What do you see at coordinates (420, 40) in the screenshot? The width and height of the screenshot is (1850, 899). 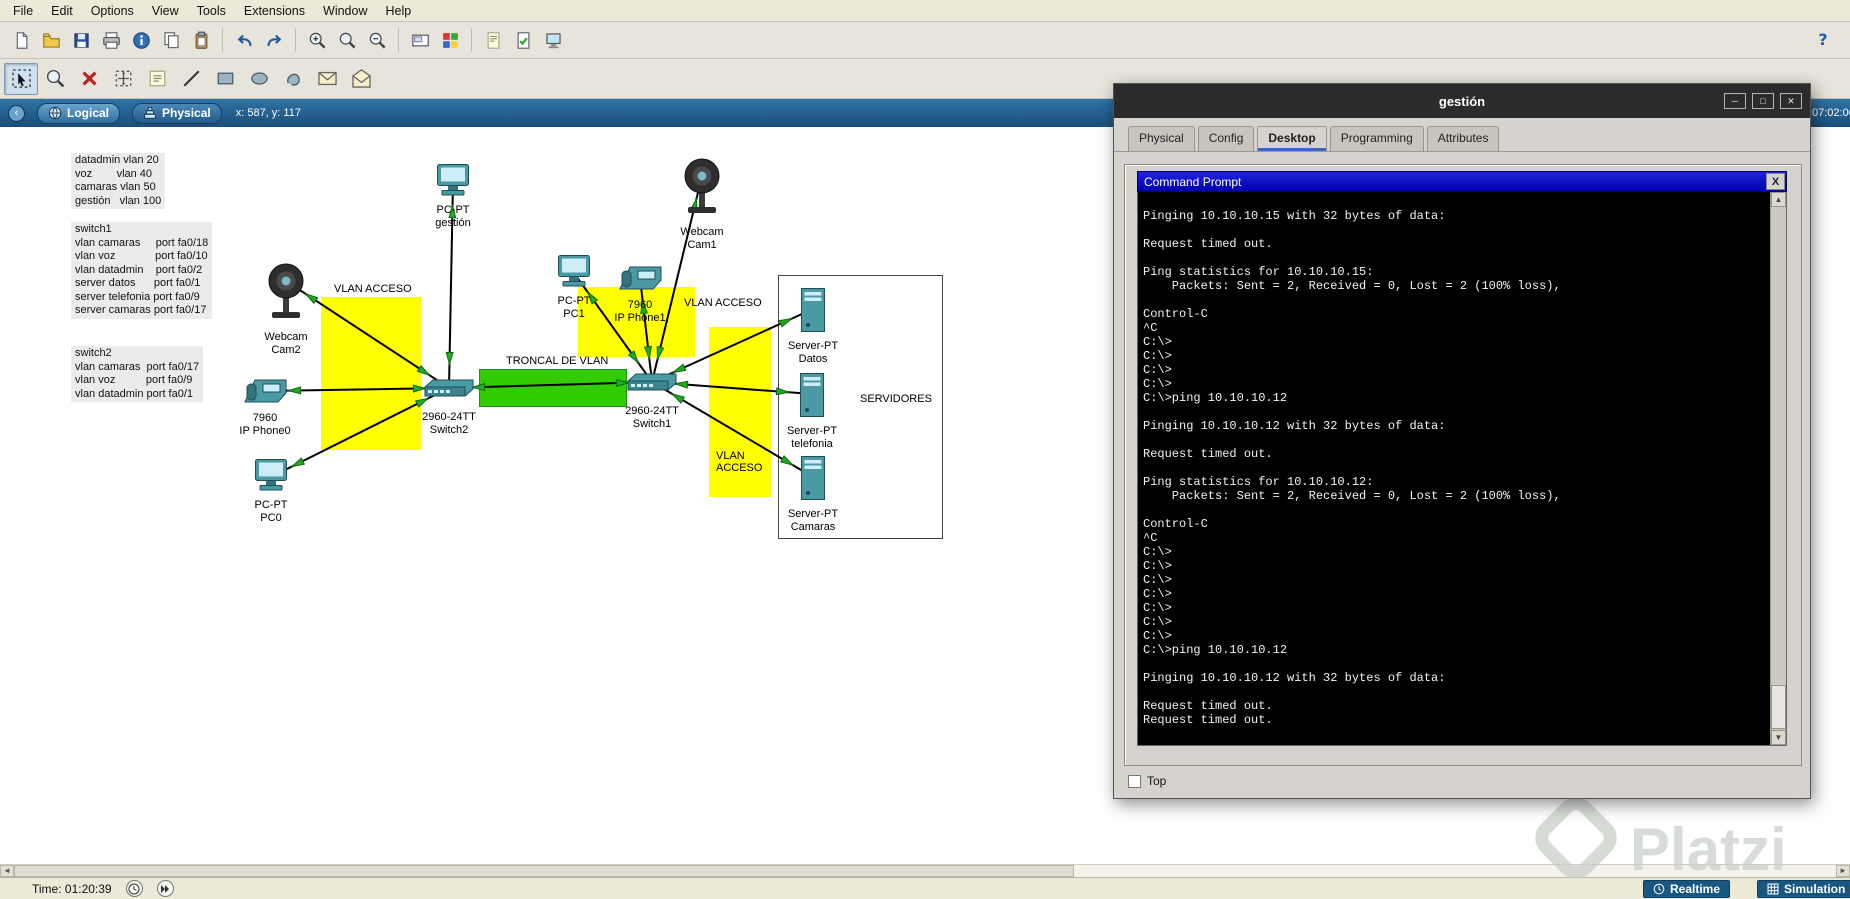 I see `toolbar-viewport-button` at bounding box center [420, 40].